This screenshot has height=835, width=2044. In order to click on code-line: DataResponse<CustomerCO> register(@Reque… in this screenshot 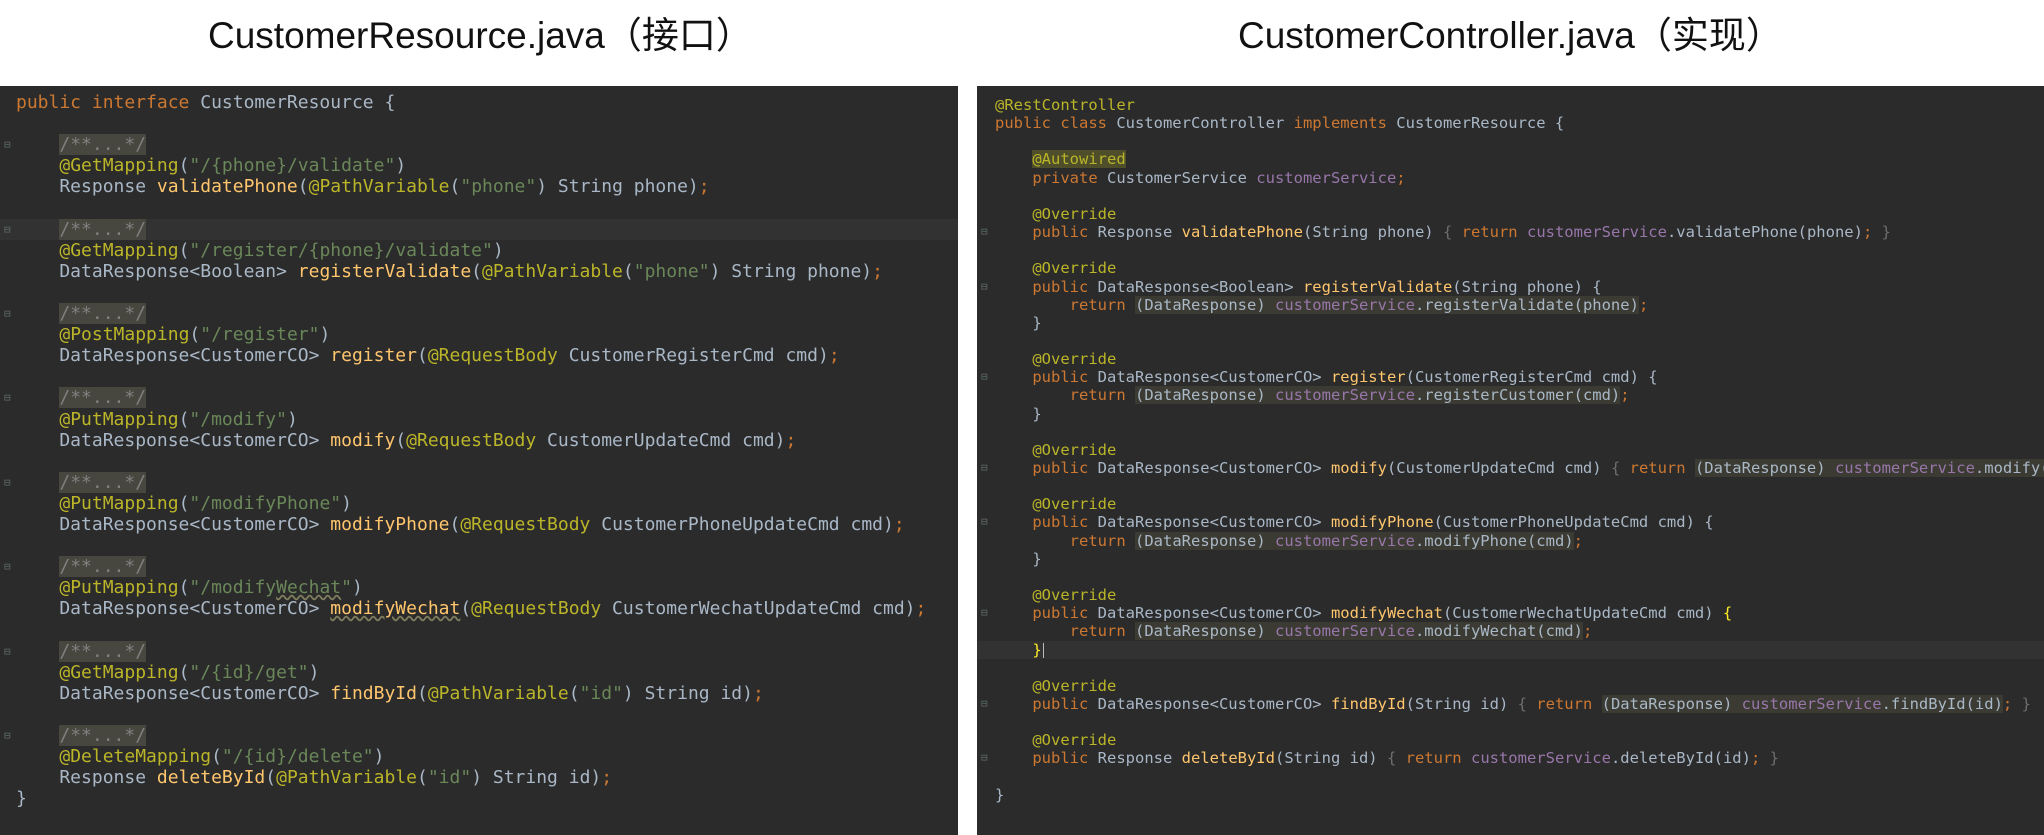, I will do `click(479, 355)`.